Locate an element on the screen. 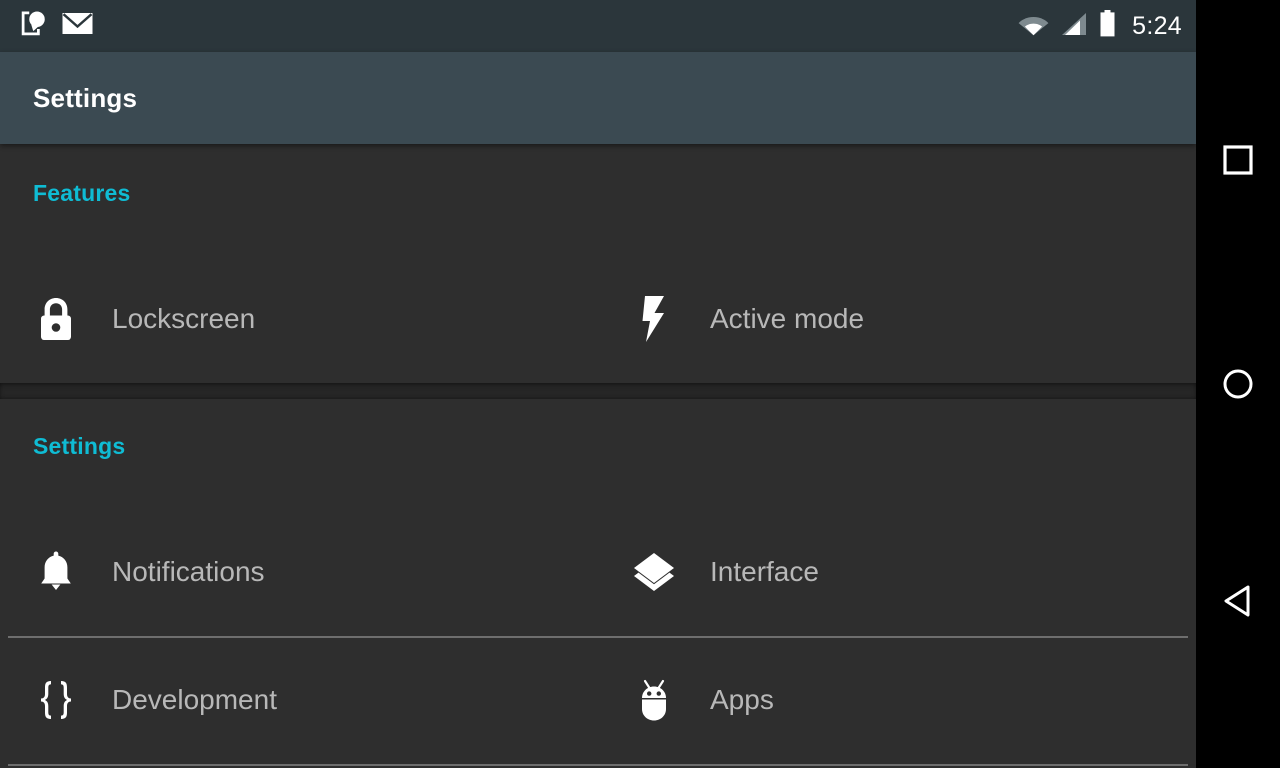 This screenshot has height=768, width=1280. lightning-bolt-icon is located at coordinates (654, 319).